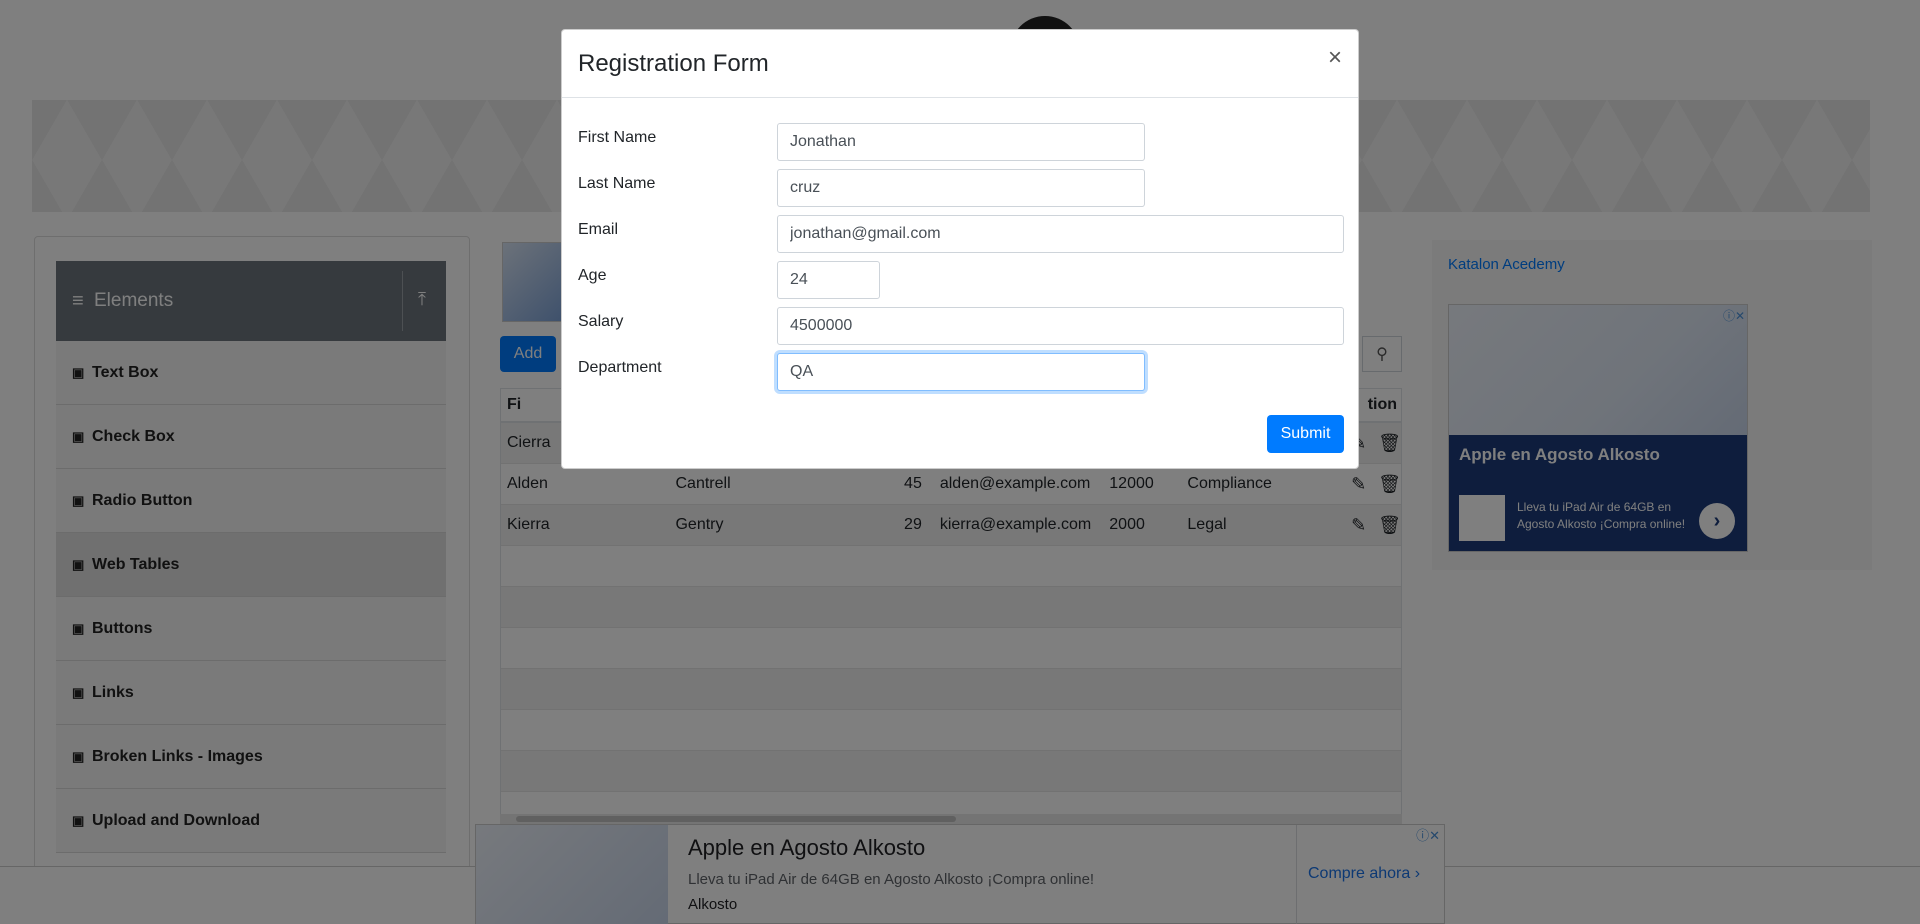 The width and height of the screenshot is (1920, 924). I want to click on age-row: Age, so click(961, 280).